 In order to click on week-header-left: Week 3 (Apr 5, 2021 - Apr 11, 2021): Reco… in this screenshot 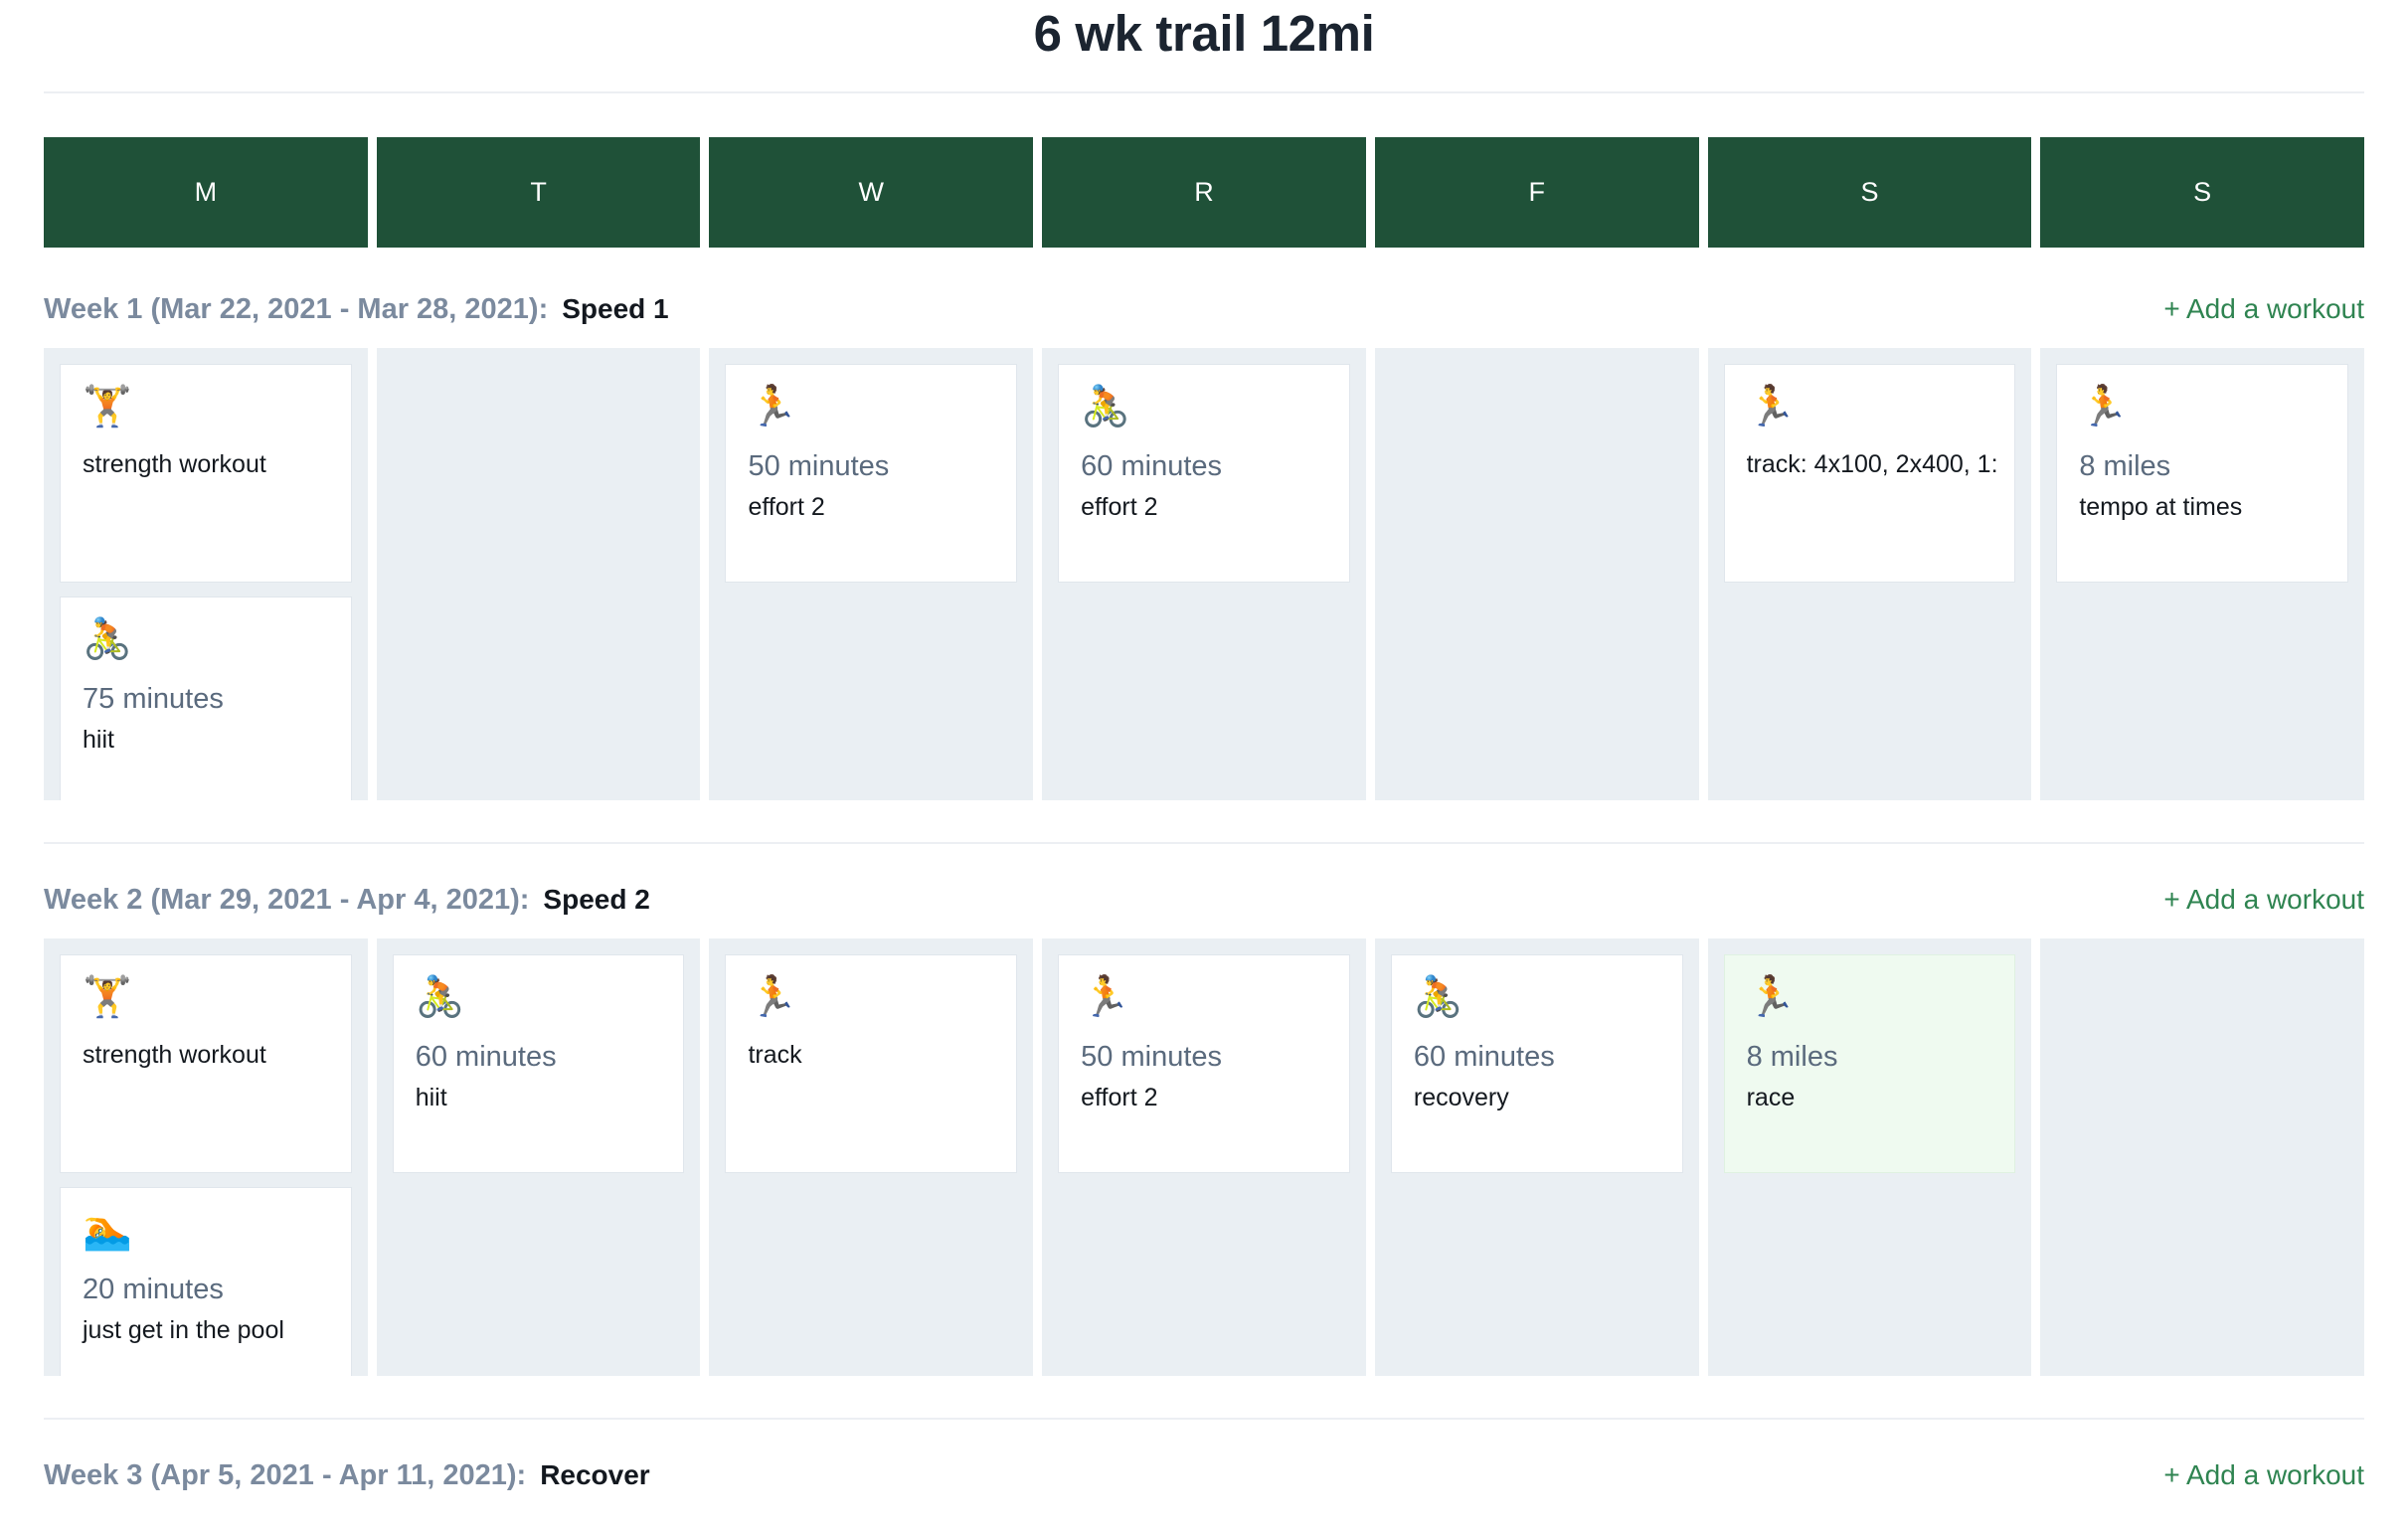, I will do `click(347, 1476)`.